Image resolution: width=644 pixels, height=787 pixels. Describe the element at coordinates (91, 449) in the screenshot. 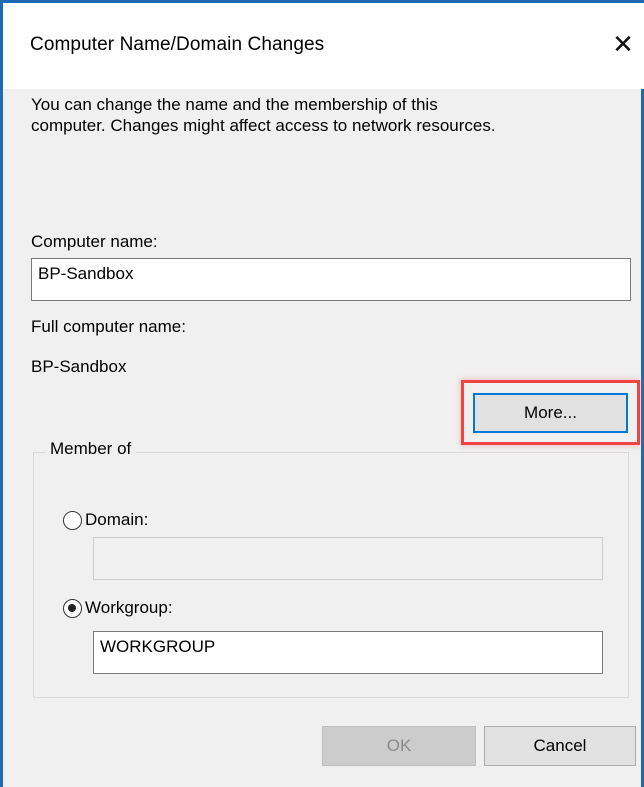

I see `member-of-legend: Member of` at that location.